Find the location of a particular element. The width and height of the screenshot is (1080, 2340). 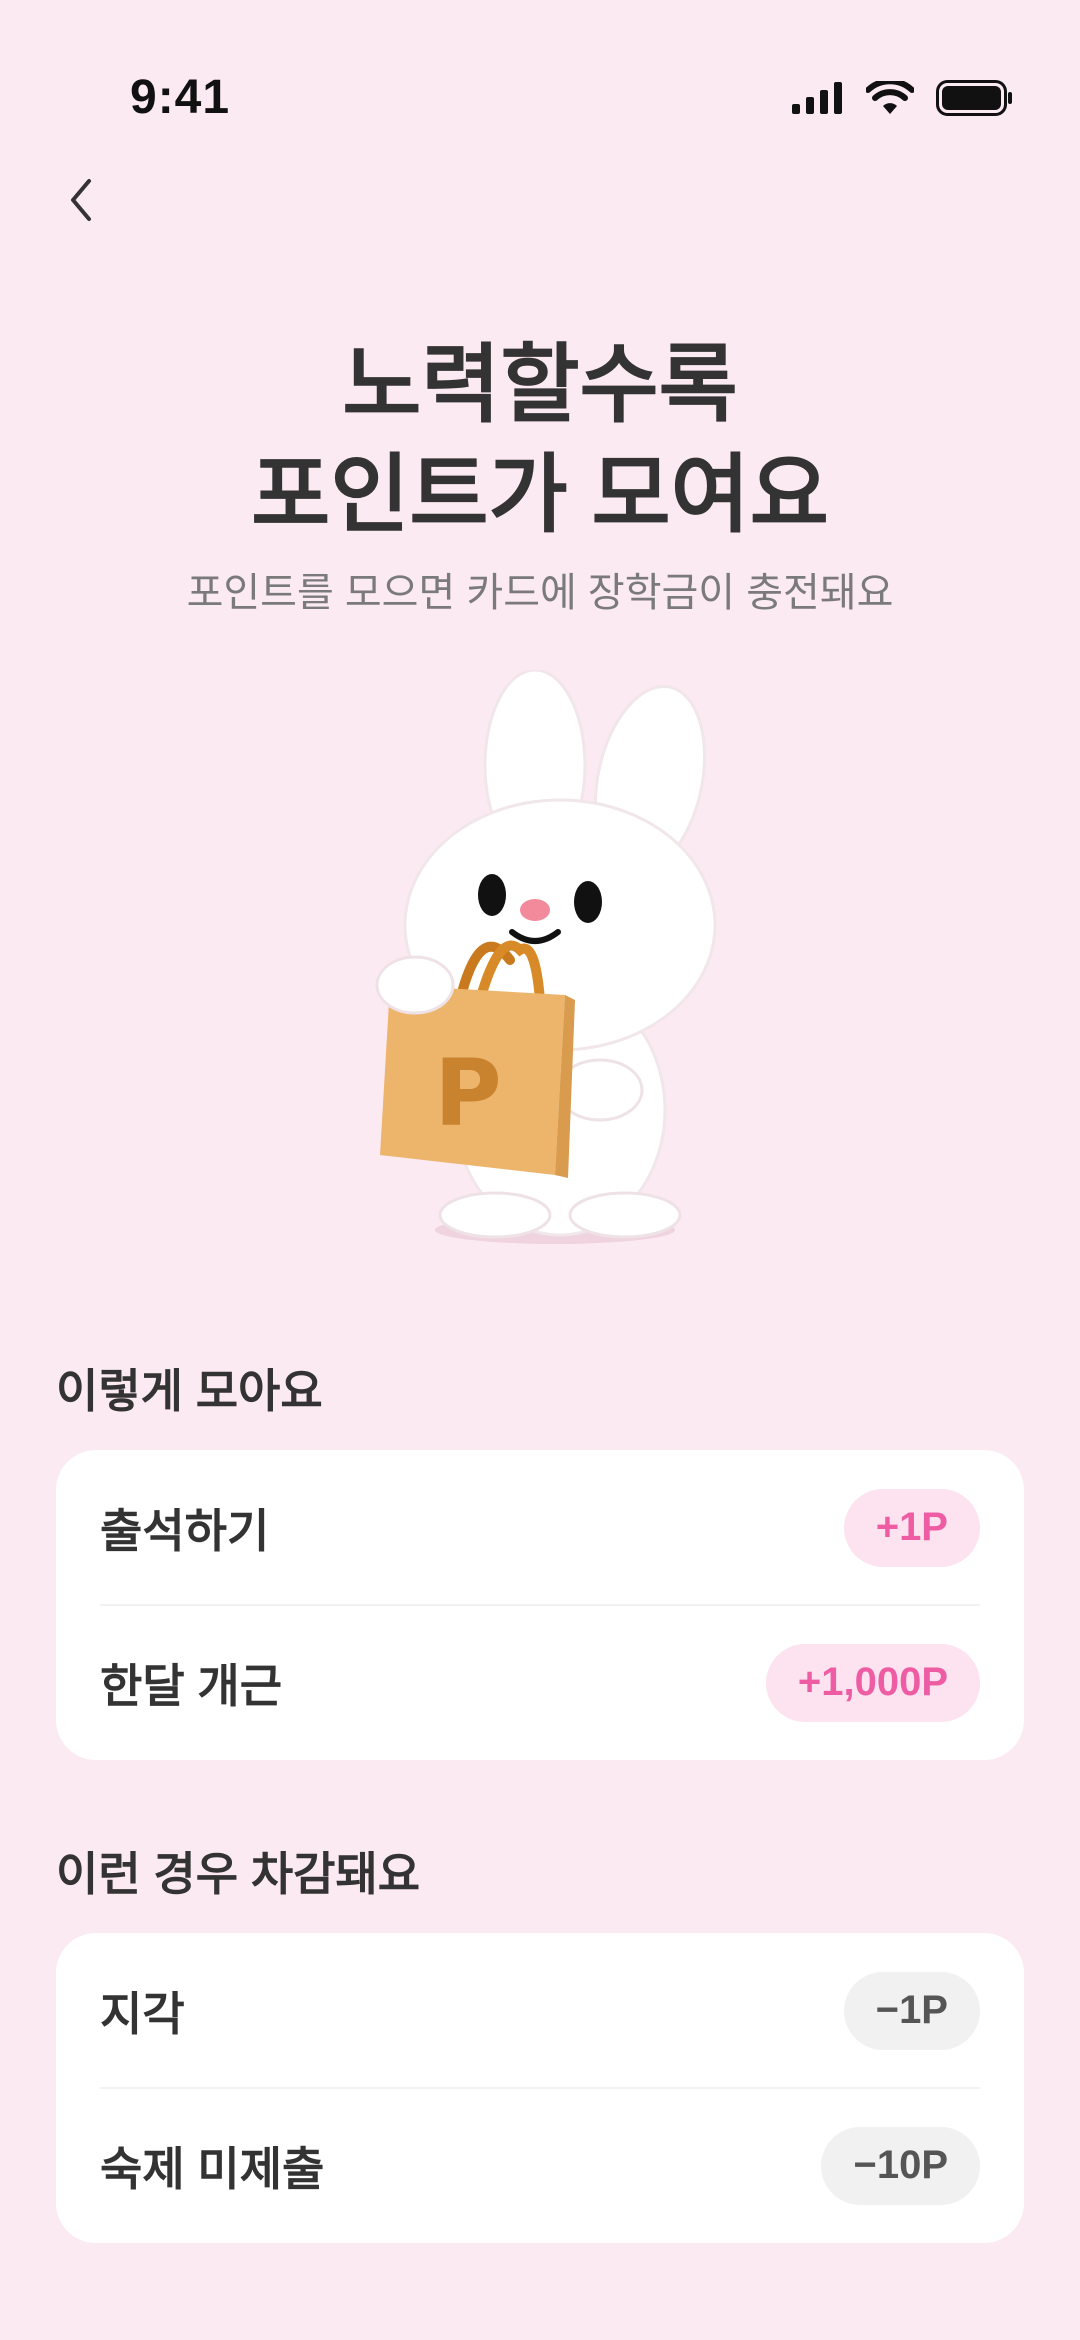

list-item: 출석하기 +1P is located at coordinates (540, 1527).